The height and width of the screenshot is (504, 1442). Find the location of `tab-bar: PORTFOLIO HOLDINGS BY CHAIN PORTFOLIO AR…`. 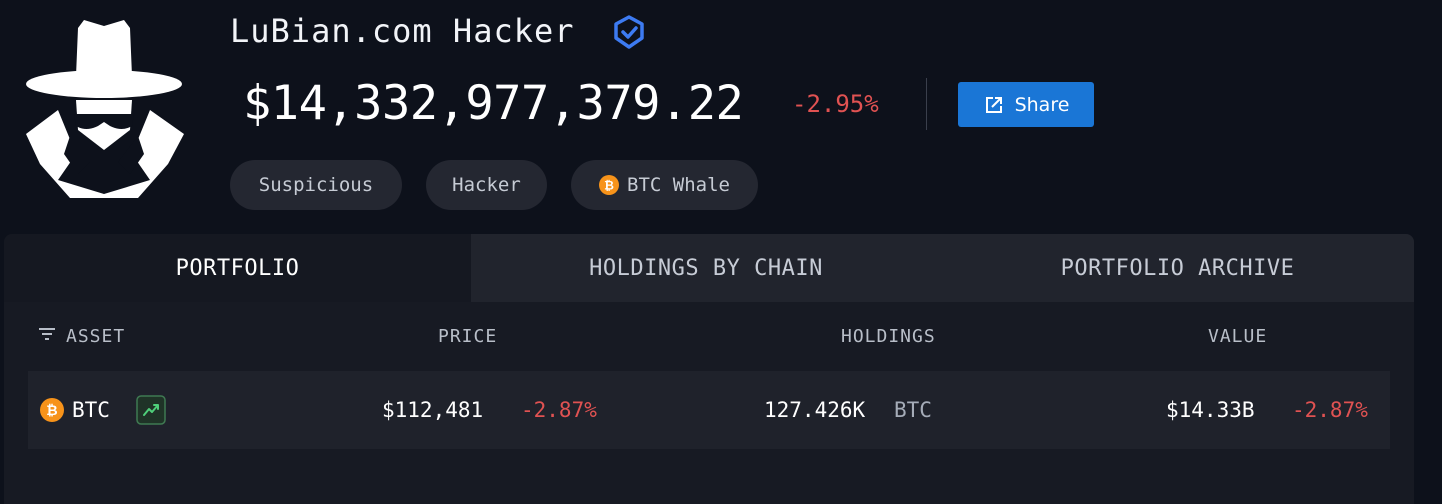

tab-bar: PORTFOLIO HOLDINGS BY CHAIN PORTFOLIO AR… is located at coordinates (709, 268).